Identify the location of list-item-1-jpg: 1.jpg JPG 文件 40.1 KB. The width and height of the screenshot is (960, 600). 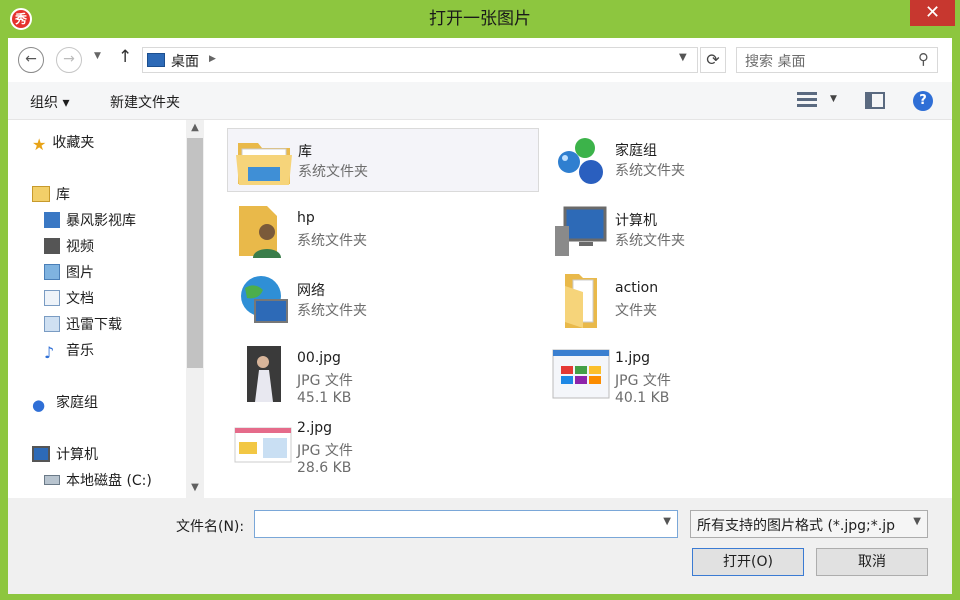
(701, 380).